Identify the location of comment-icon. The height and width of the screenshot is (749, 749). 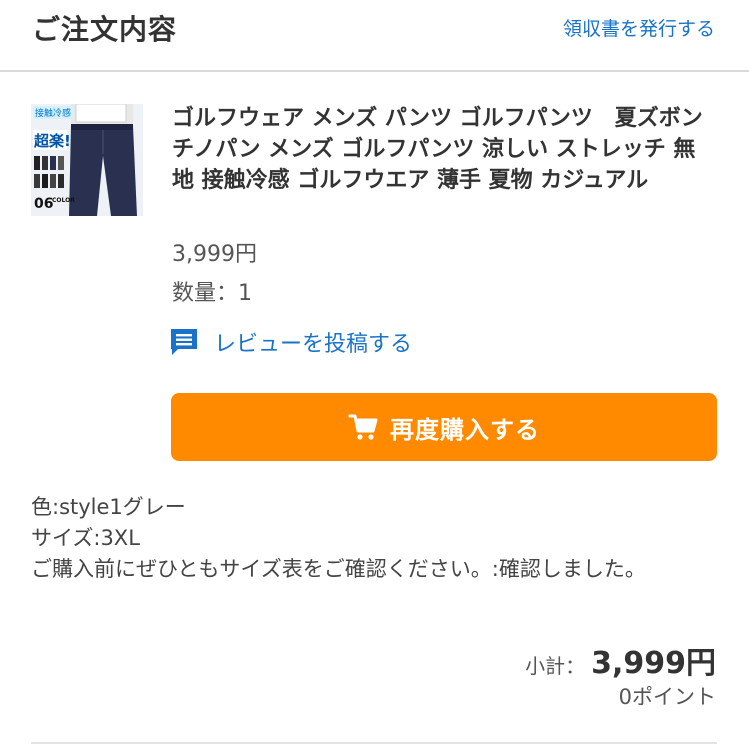
(184, 342).